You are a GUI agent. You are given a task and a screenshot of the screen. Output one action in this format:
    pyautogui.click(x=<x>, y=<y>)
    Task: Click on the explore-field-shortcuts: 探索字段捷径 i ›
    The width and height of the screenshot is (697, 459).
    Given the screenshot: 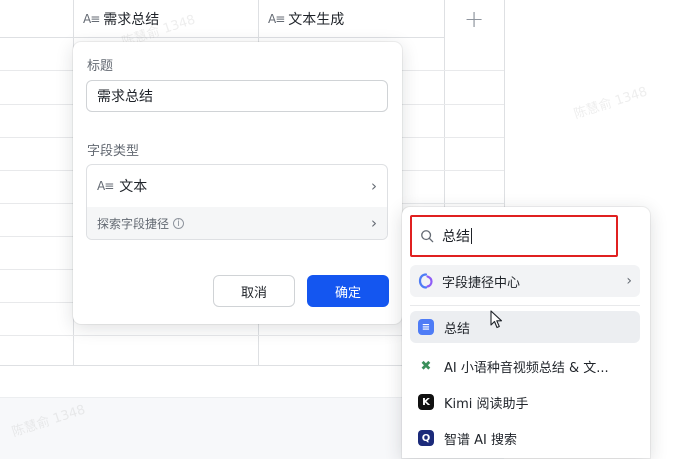 What is the action you would take?
    pyautogui.click(x=237, y=223)
    